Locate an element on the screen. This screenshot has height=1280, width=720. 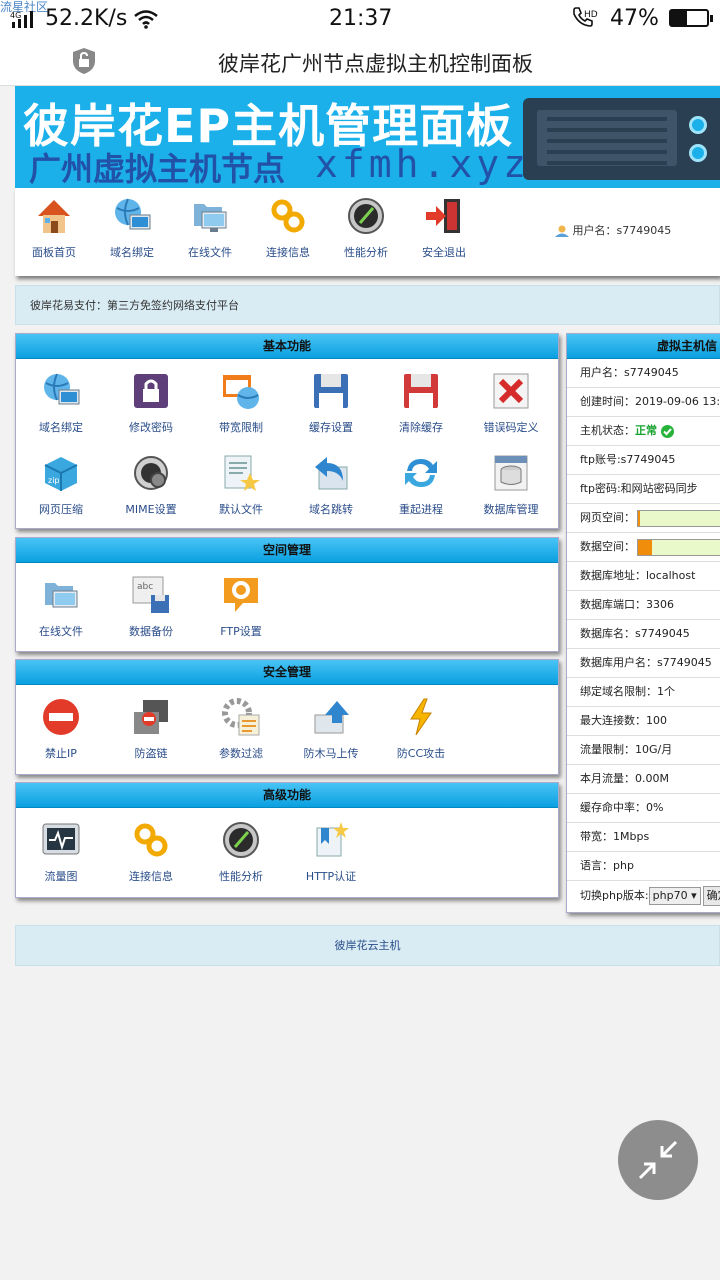
panel-space: 空间管理 在线文件 abc 数据备份 FTP设置 is located at coordinates (287, 594).